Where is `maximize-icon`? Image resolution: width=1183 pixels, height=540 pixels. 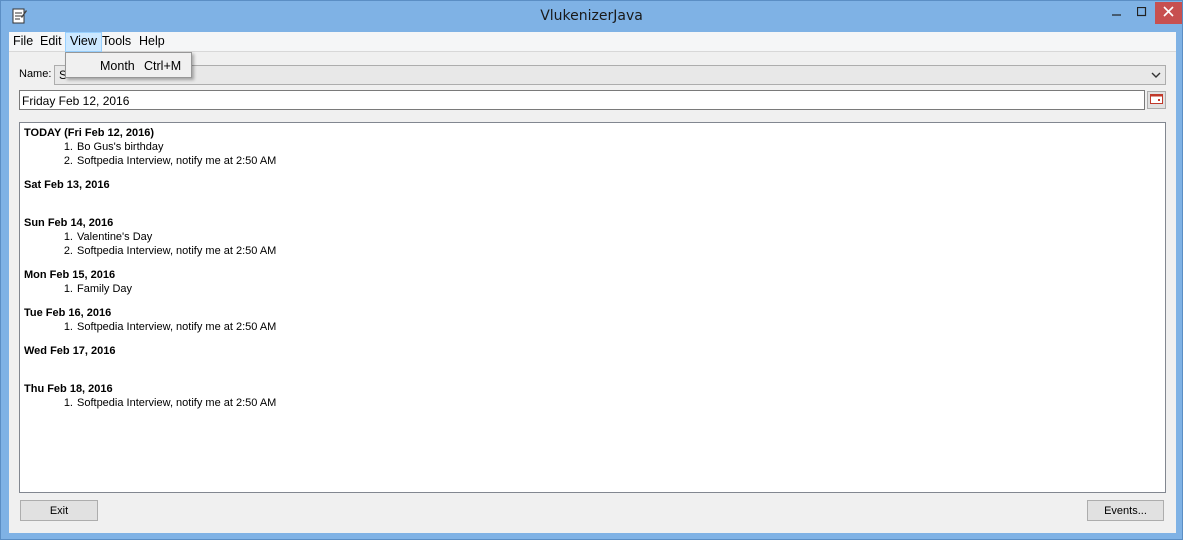
maximize-icon is located at coordinates (1141, 13).